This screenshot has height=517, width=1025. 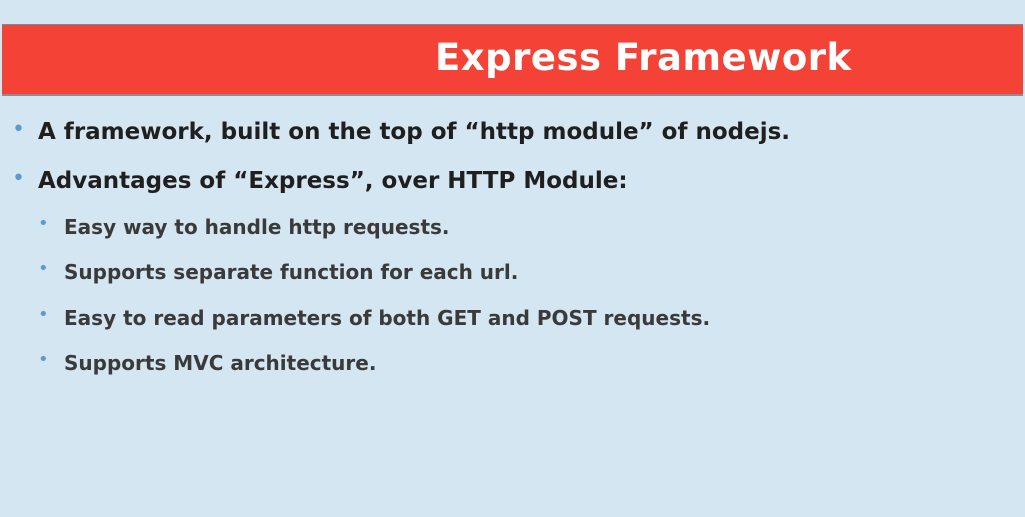 What do you see at coordinates (257, 227) in the screenshot?
I see `bullet-text: Easy way to handle http requests.` at bounding box center [257, 227].